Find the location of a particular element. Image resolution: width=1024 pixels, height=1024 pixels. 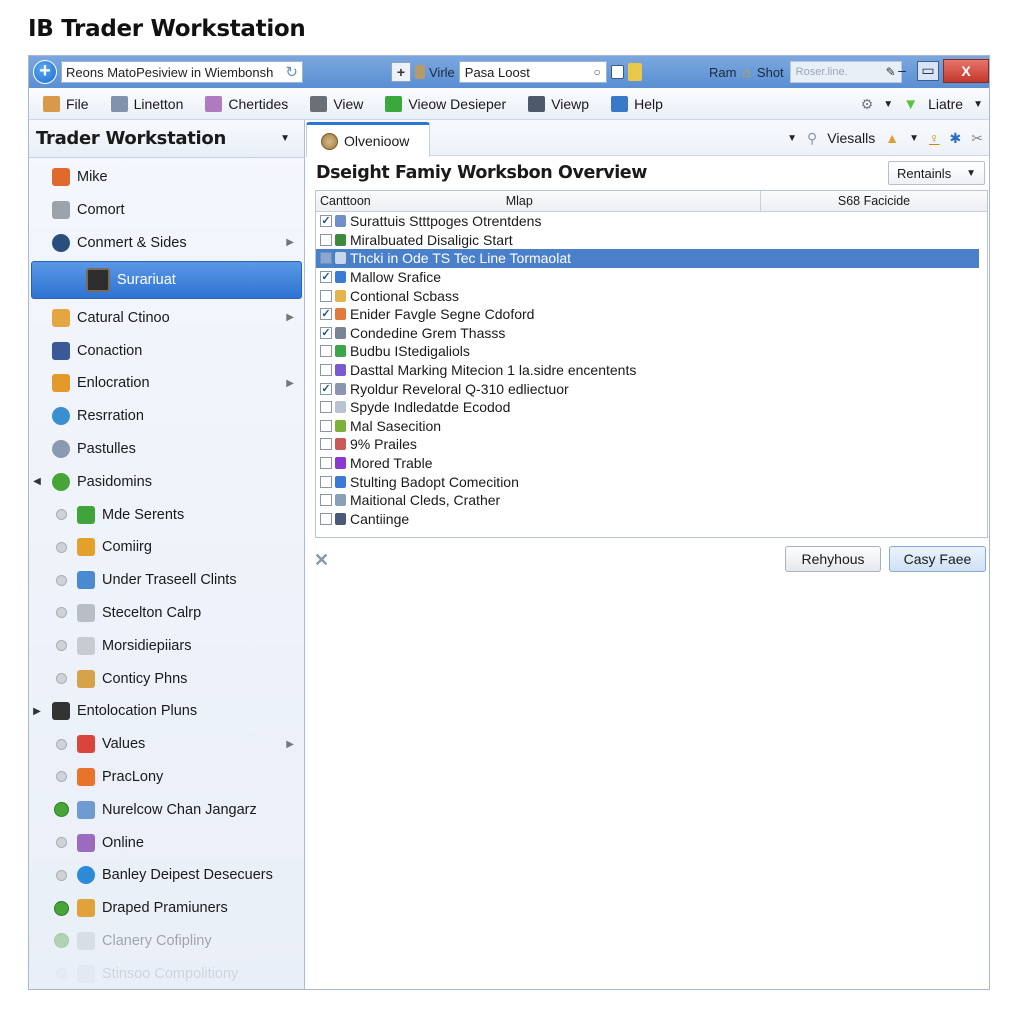

sidebar-item-pastulles: Pastulles is located at coordinates (166, 449).